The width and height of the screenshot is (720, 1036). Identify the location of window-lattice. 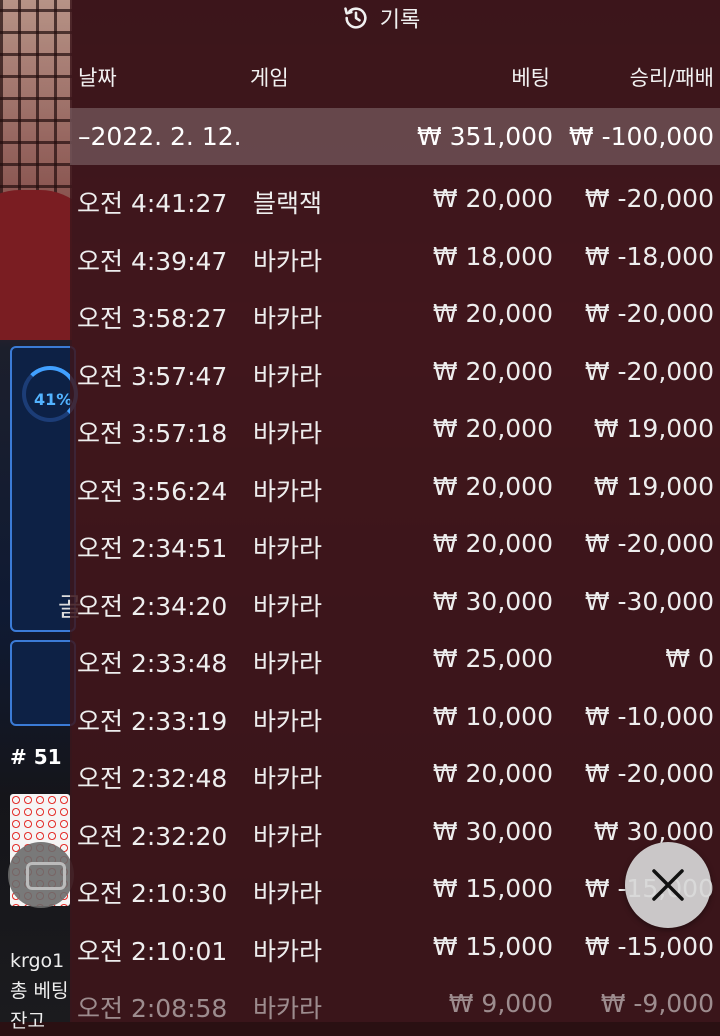
(36, 105).